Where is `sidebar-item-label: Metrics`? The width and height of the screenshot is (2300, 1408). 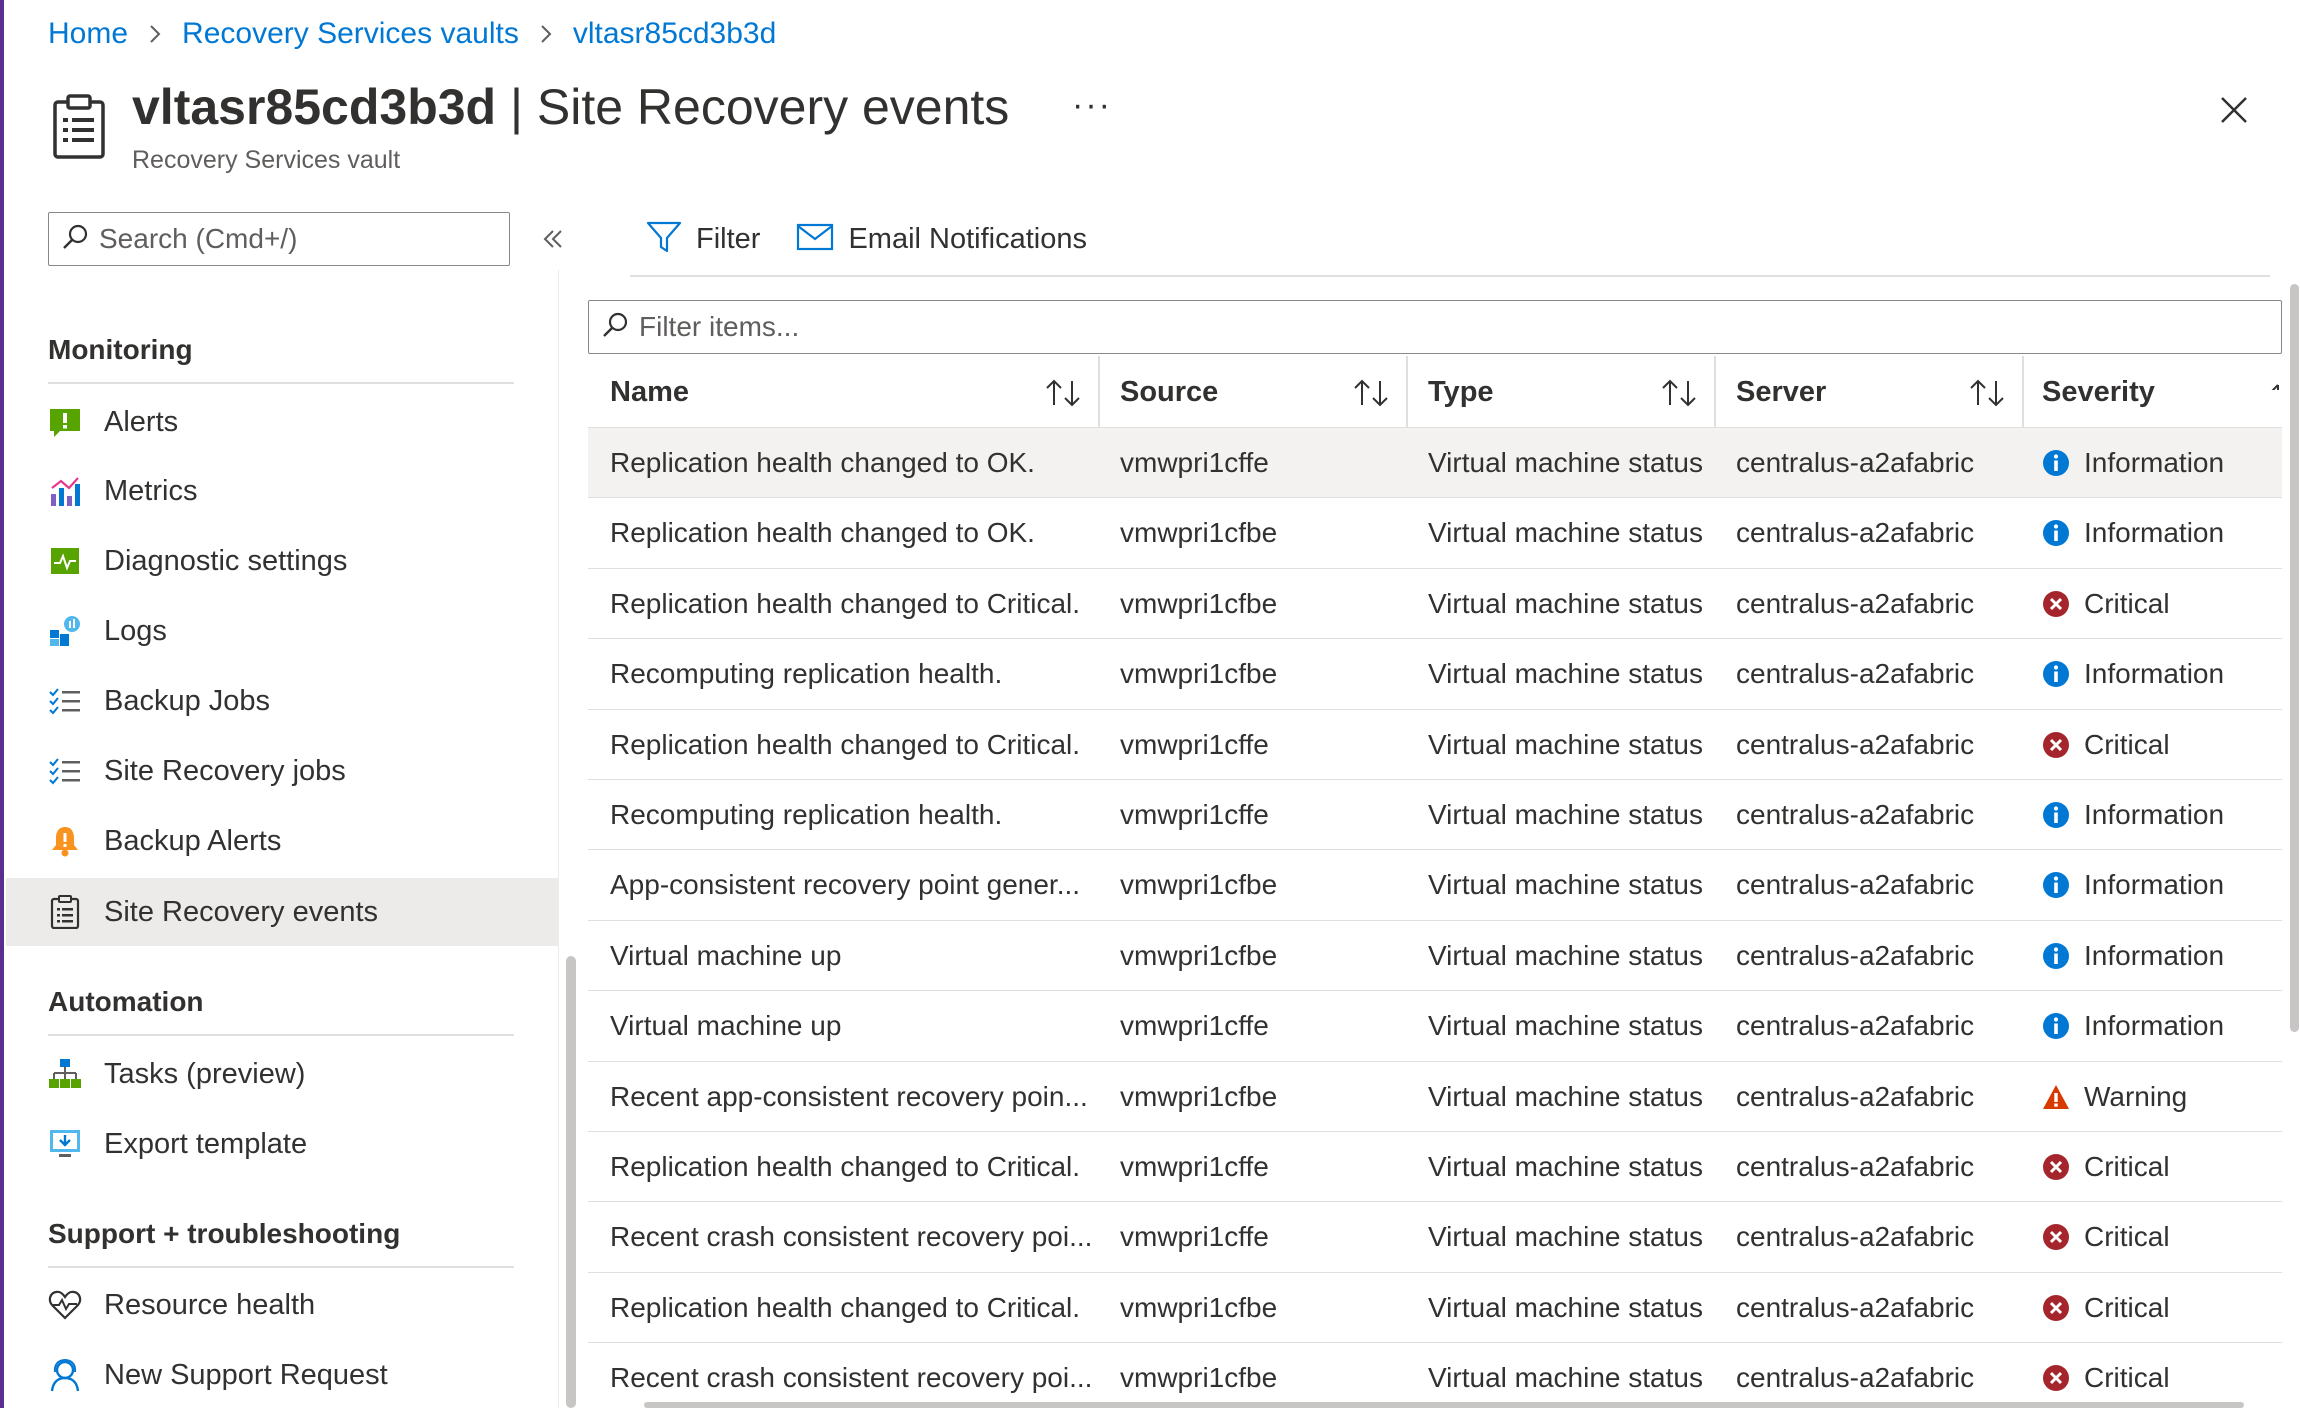
sidebar-item-label: Metrics is located at coordinates (151, 490).